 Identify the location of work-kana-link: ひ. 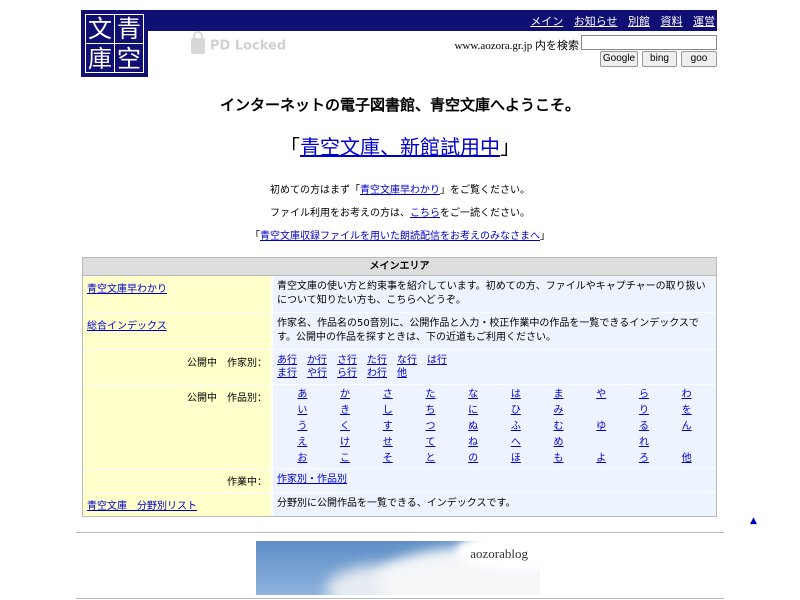
(516, 410).